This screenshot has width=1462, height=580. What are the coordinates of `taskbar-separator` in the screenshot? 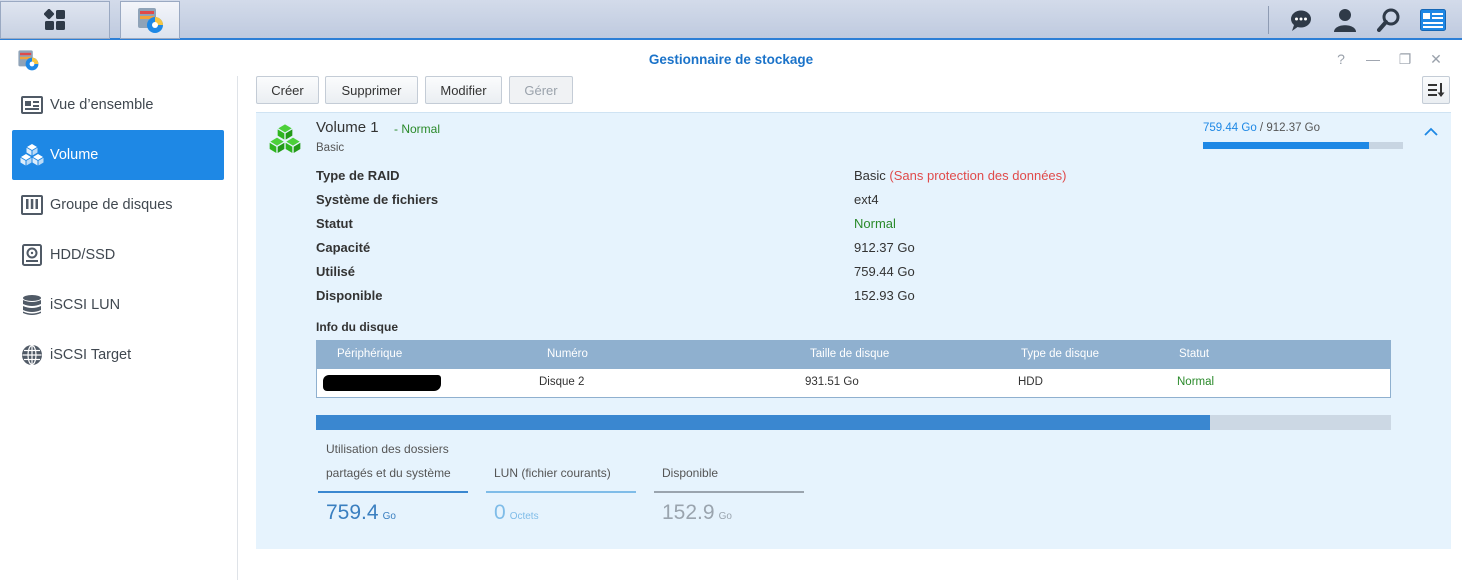 It's located at (1268, 20).